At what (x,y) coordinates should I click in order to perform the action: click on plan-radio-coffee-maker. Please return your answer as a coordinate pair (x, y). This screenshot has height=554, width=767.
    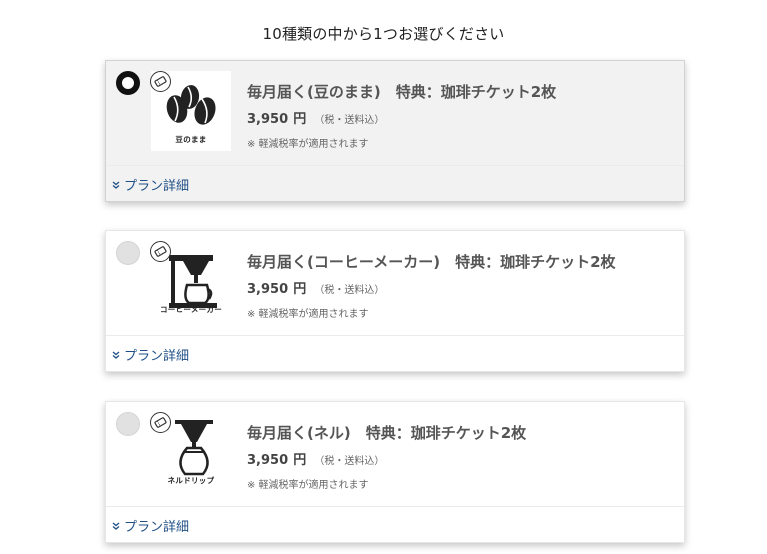
    Looking at the image, I should click on (128, 253).